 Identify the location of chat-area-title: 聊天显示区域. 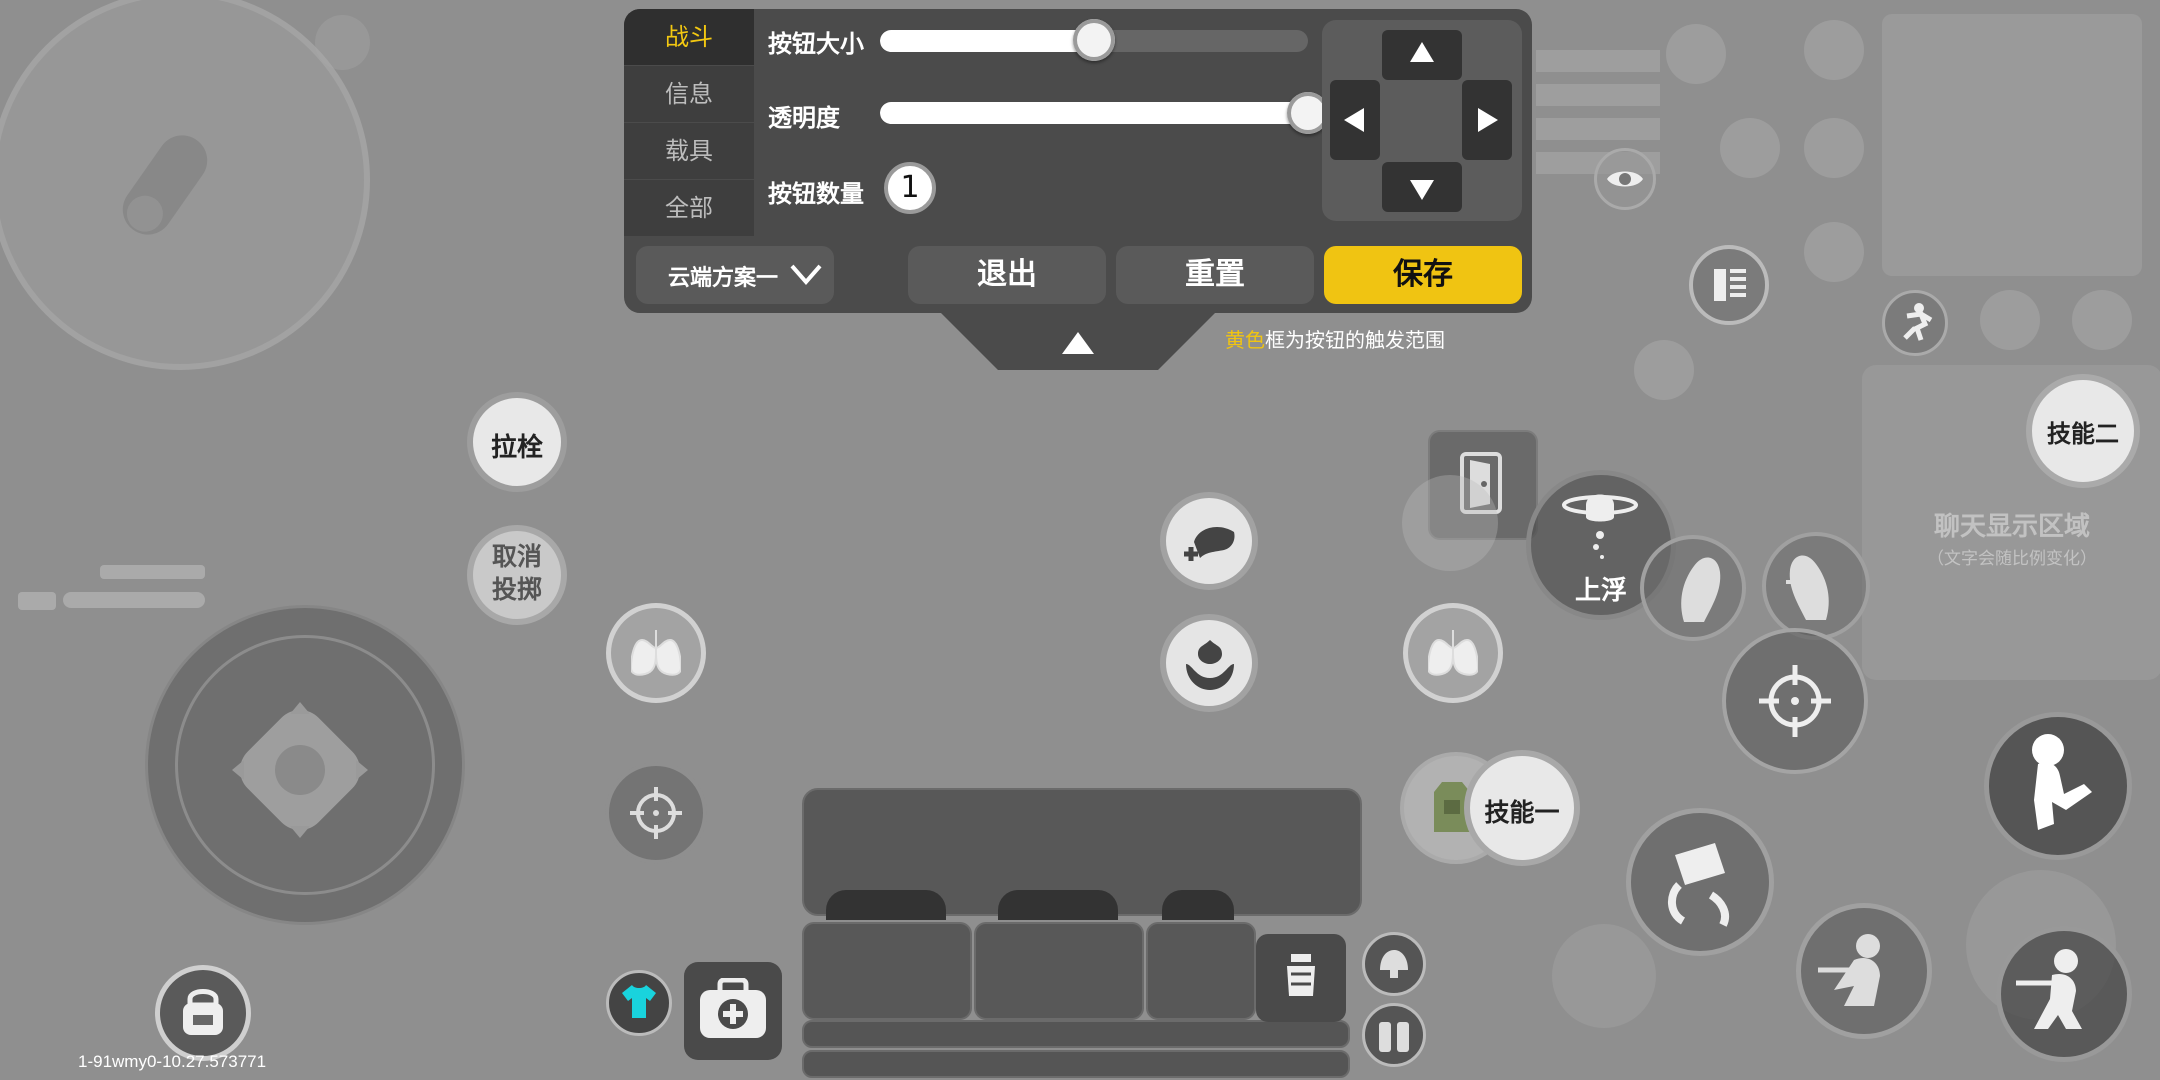
(2011, 527).